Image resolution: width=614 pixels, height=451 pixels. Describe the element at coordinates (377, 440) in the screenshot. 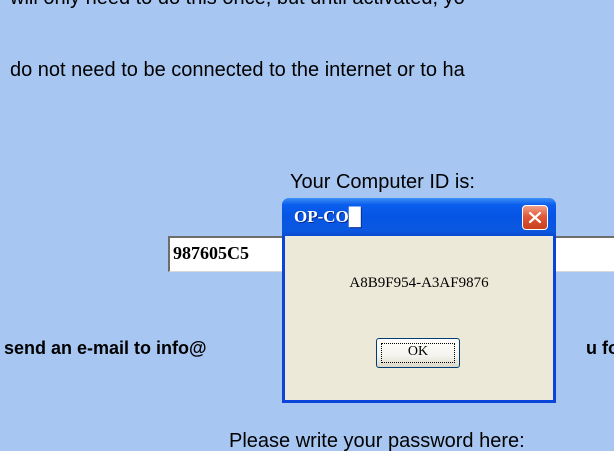

I see `password-label: Please write your password here:` at that location.